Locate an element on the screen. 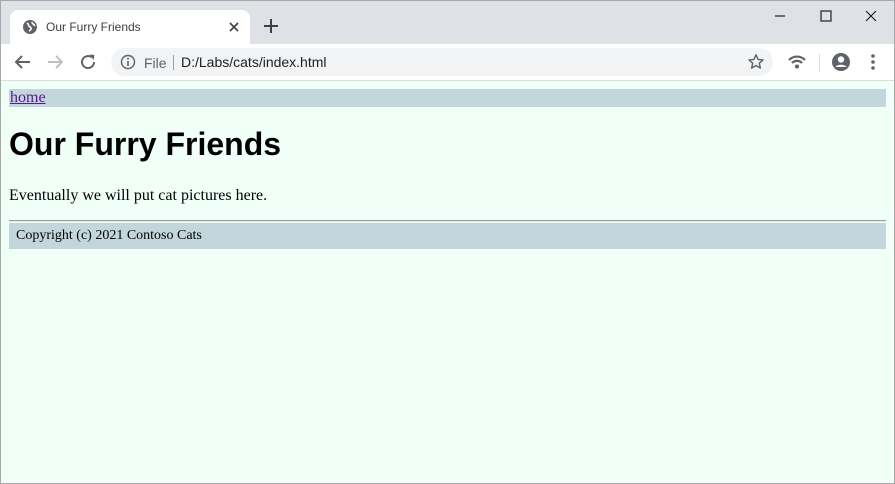 This screenshot has width=895, height=484. maximize-button is located at coordinates (826, 16).